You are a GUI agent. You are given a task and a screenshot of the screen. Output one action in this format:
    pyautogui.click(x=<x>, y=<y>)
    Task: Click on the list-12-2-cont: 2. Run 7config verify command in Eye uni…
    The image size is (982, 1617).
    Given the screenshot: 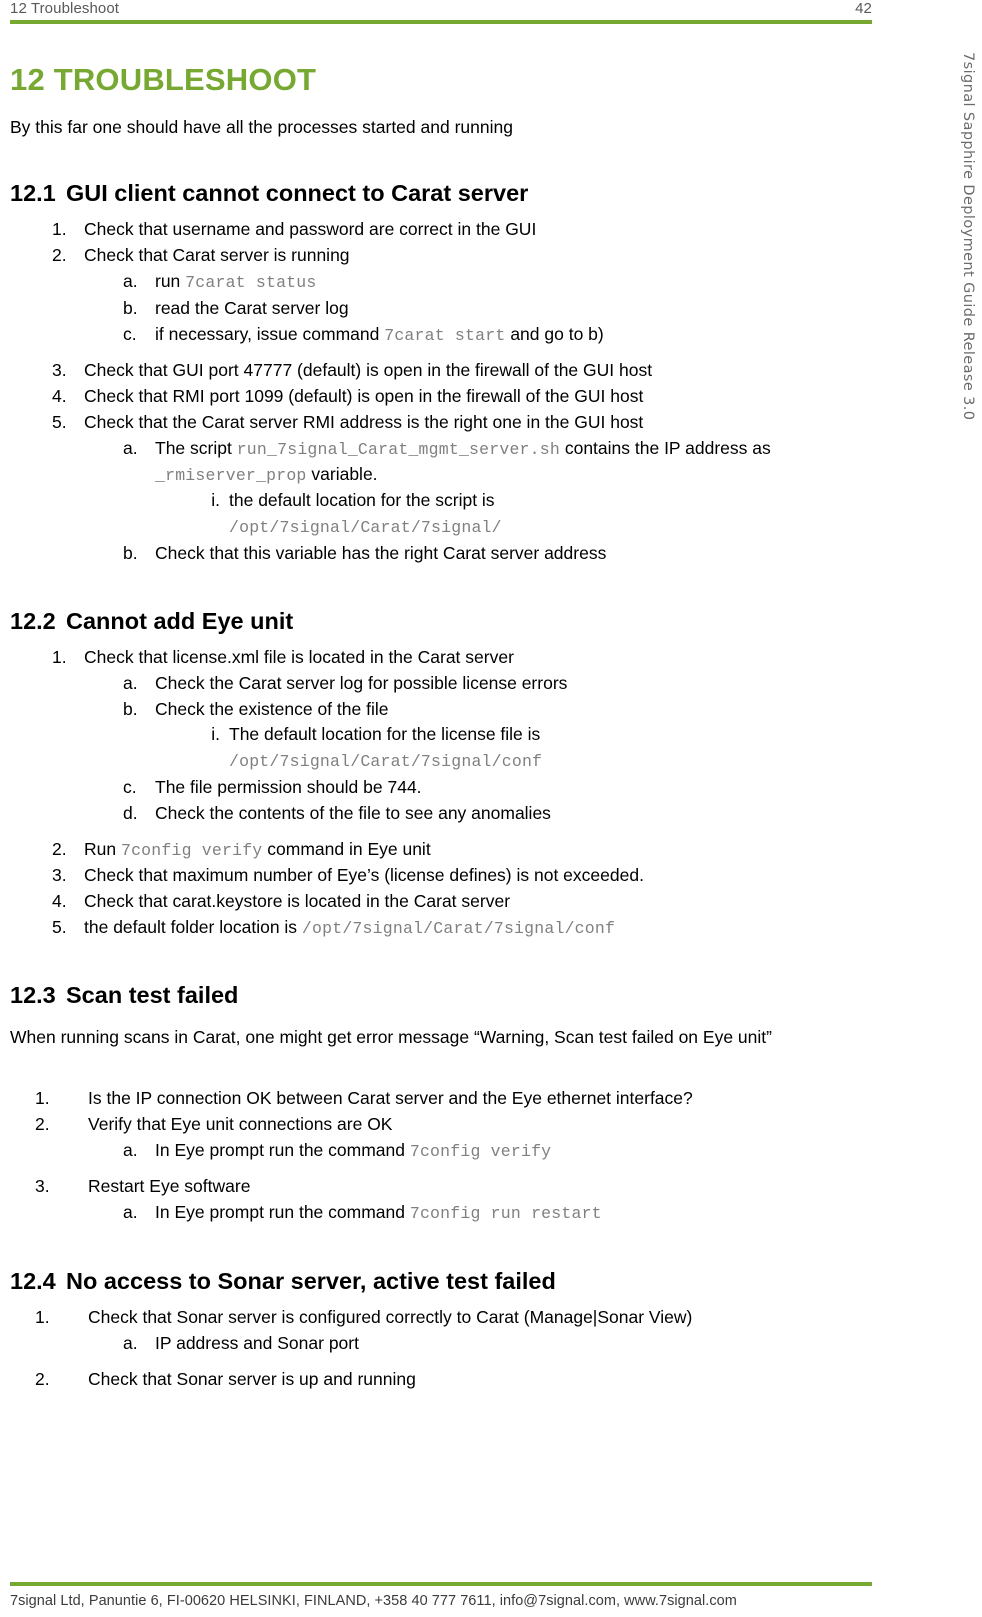 What is the action you would take?
    pyautogui.click(x=441, y=889)
    